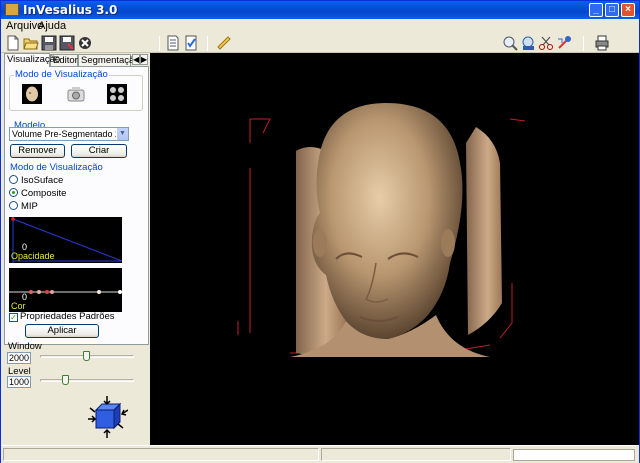 The height and width of the screenshot is (463, 640). I want to click on open-folder-icon, so click(31, 43).